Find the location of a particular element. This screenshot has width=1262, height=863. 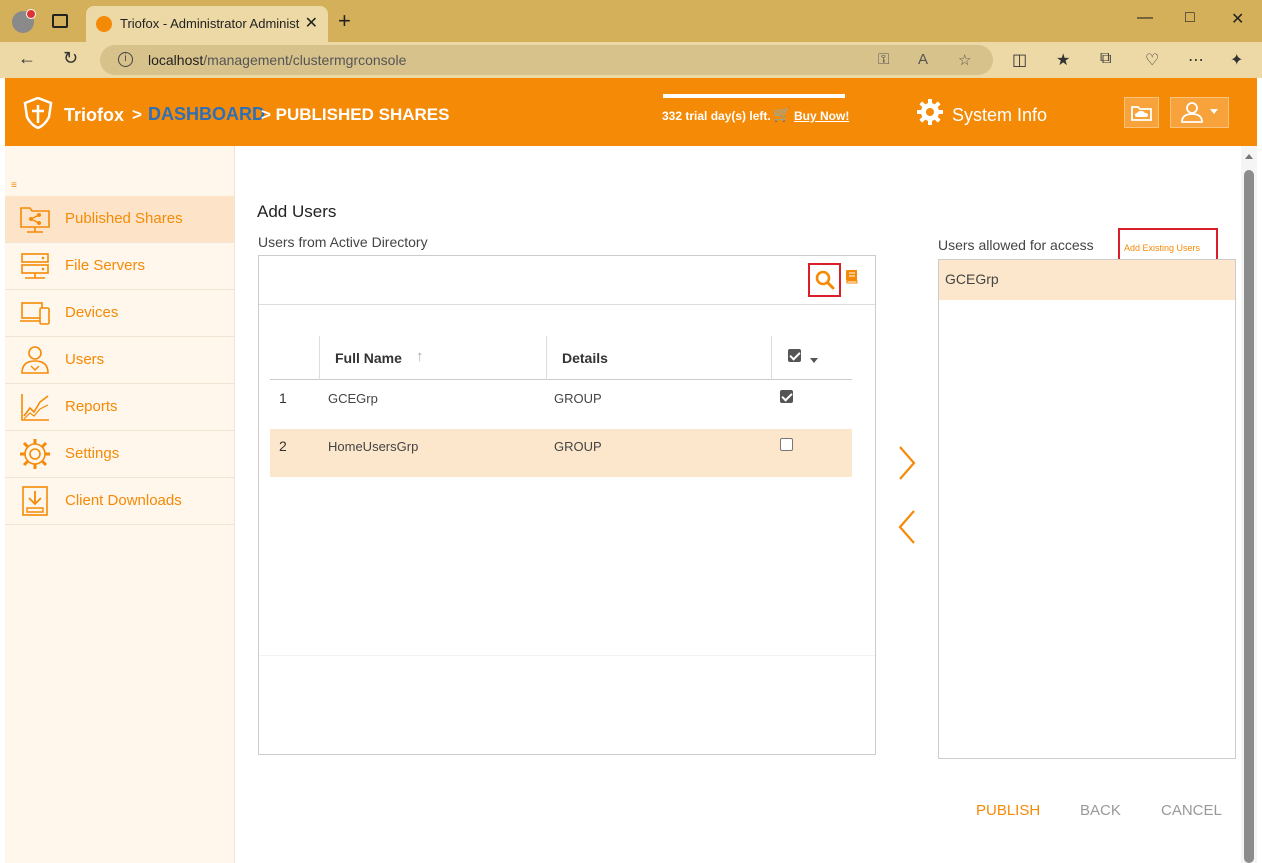

window-close-icon: ✕ is located at coordinates (1237, 19).